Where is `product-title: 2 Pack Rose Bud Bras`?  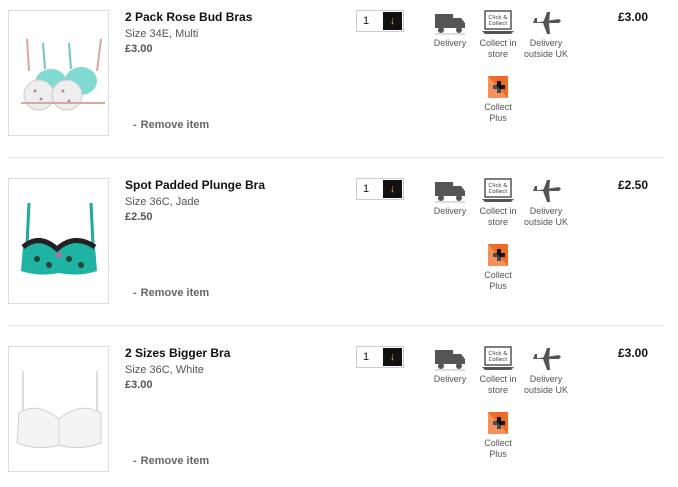 product-title: 2 Pack Rose Bud Bras is located at coordinates (188, 17).